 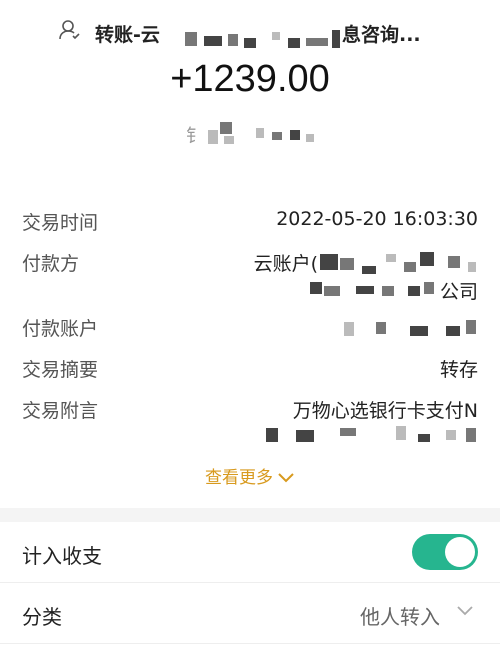 I want to click on label-count-in: 计入收支, so click(x=62, y=556).